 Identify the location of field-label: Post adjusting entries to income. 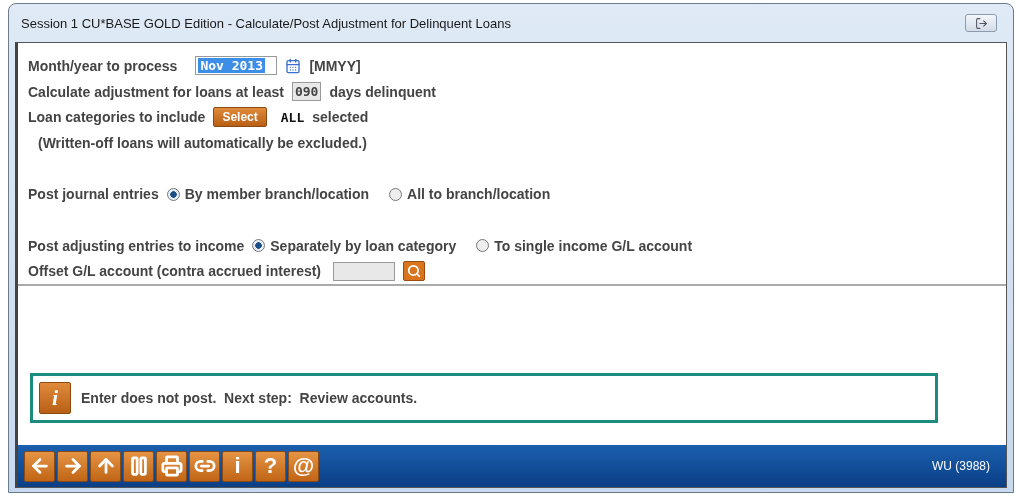
(136, 245).